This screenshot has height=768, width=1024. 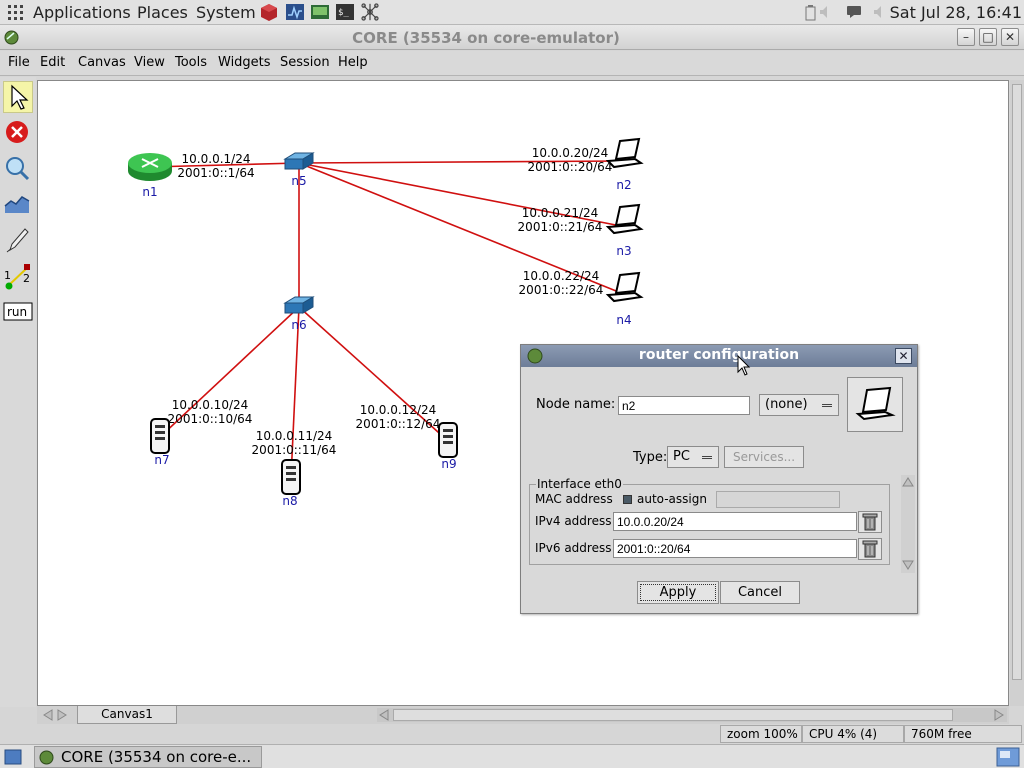 What do you see at coordinates (18, 313) in the screenshot?
I see `run-tool: run` at bounding box center [18, 313].